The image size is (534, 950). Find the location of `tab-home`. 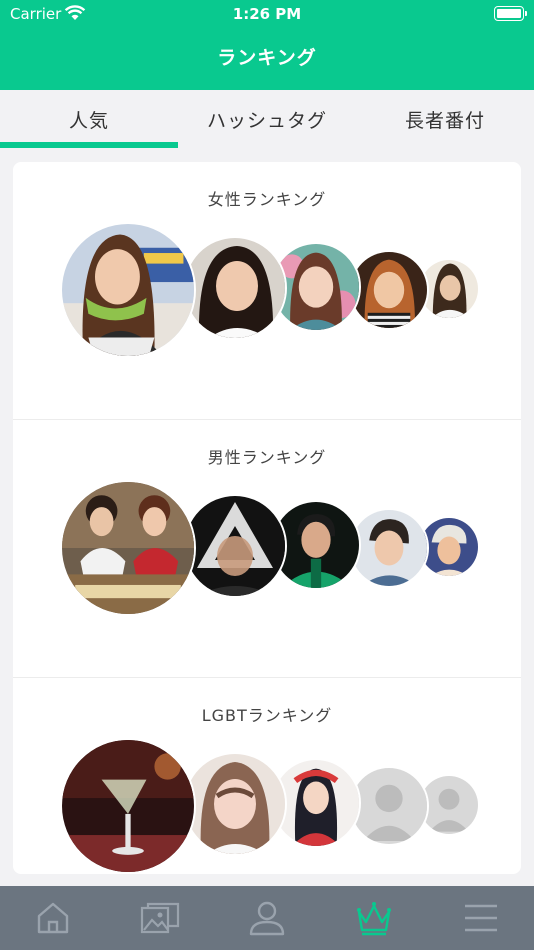

tab-home is located at coordinates (53, 918).